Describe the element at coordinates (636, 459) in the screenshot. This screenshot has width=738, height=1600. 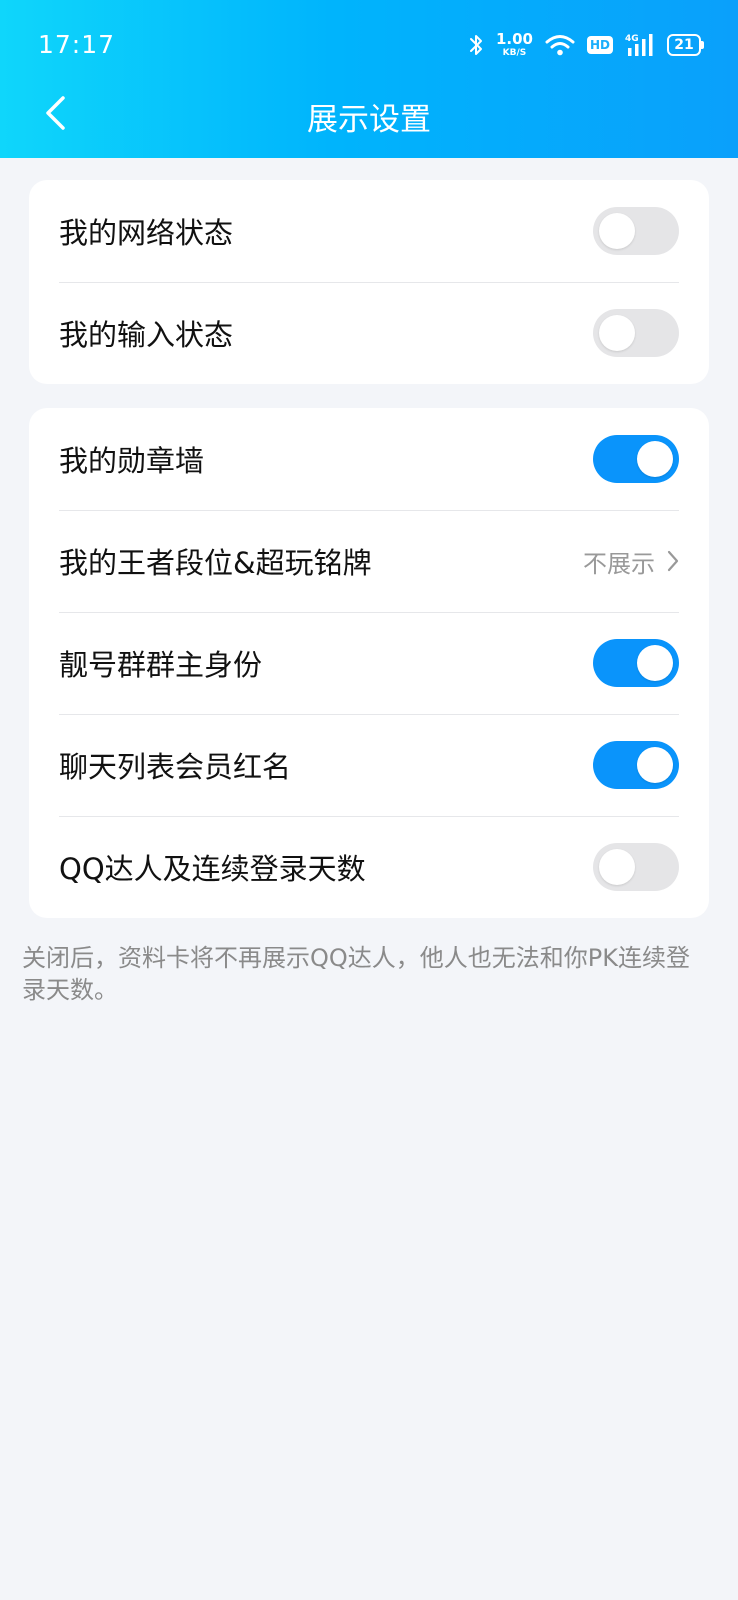
I see `medal-wall-toggle` at that location.